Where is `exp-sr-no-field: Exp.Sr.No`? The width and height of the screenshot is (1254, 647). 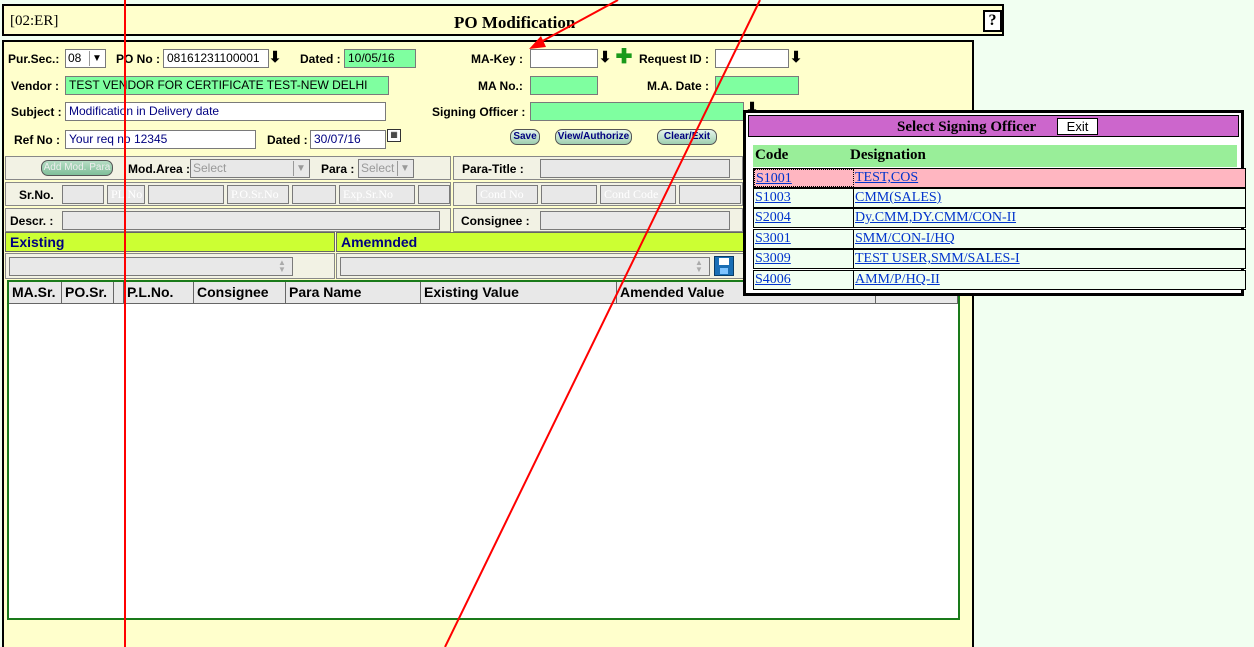 exp-sr-no-field: Exp.Sr.No is located at coordinates (377, 194).